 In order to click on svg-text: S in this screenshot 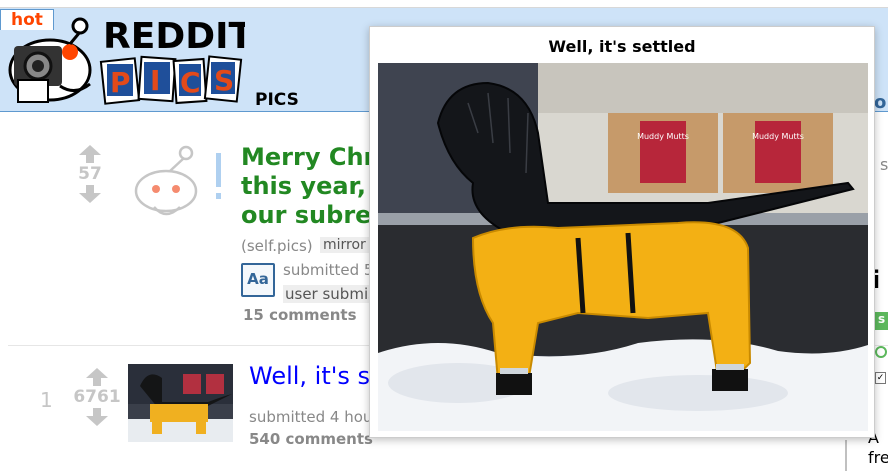, I will do `click(224, 80)`.